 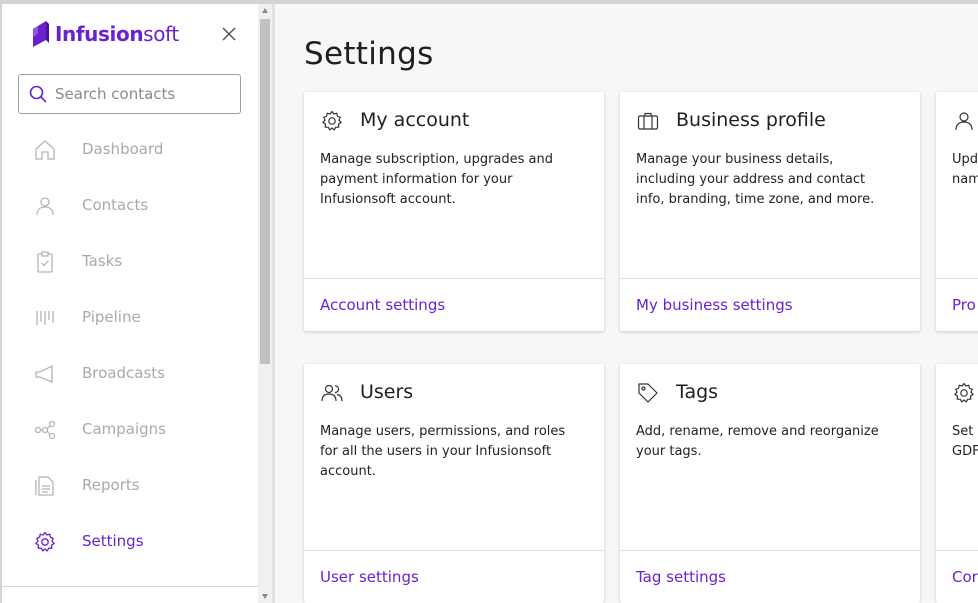 What do you see at coordinates (382, 305) in the screenshot?
I see `account-settings-link: Account settings` at bounding box center [382, 305].